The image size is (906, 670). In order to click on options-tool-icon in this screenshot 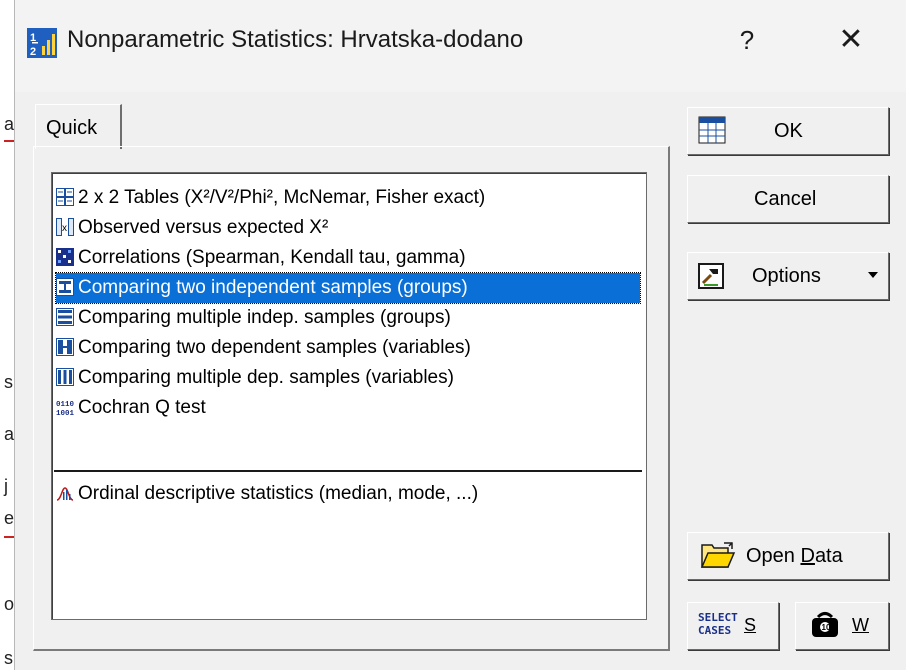, I will do `click(711, 276)`.